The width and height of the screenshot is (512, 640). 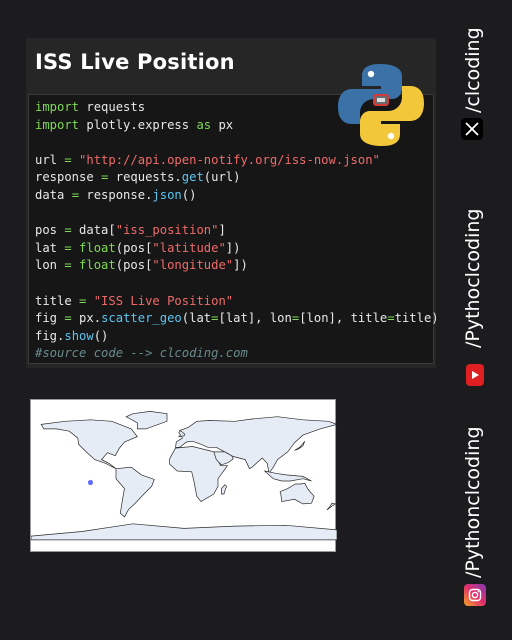 What do you see at coordinates (473, 503) in the screenshot?
I see `instagram-handle: /Pythonclcoding` at bounding box center [473, 503].